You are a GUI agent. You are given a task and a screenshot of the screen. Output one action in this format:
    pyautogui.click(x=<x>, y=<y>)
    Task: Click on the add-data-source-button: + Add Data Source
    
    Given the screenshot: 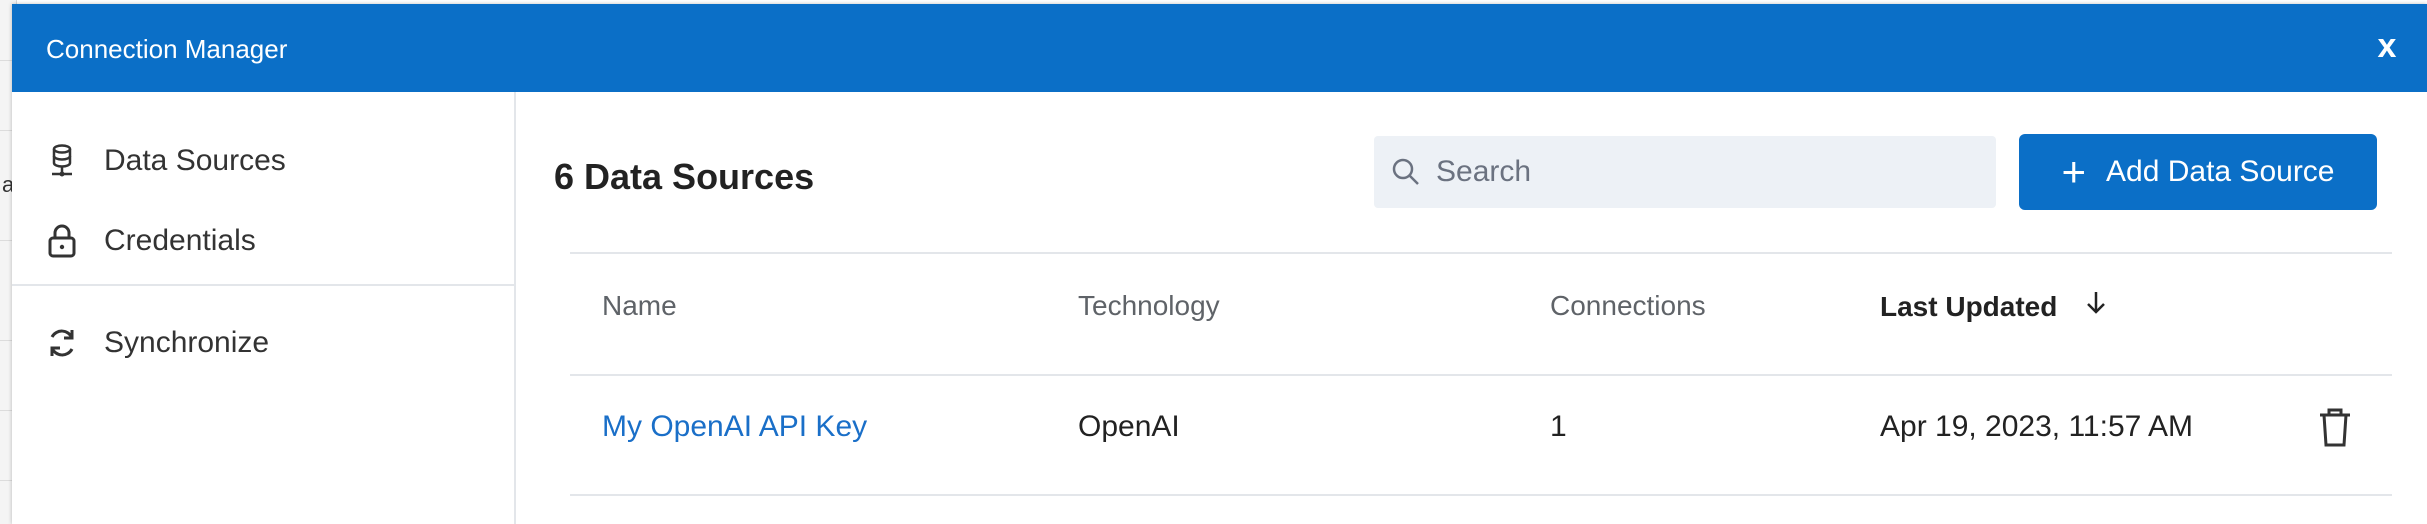 What is the action you would take?
    pyautogui.click(x=2198, y=172)
    